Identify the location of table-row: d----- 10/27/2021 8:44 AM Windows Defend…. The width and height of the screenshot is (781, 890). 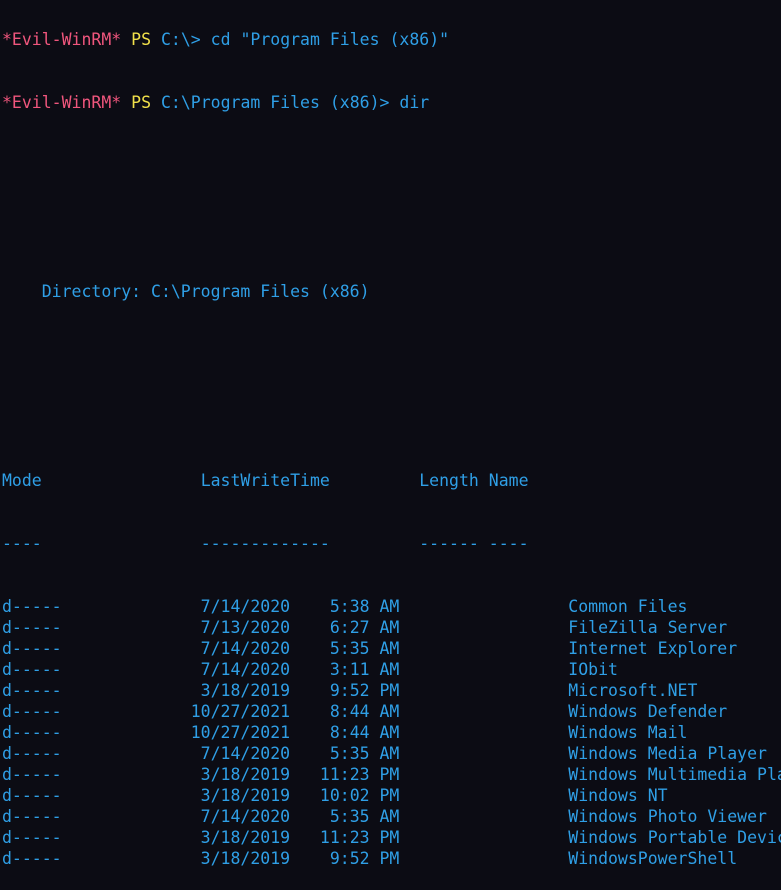
(391, 711).